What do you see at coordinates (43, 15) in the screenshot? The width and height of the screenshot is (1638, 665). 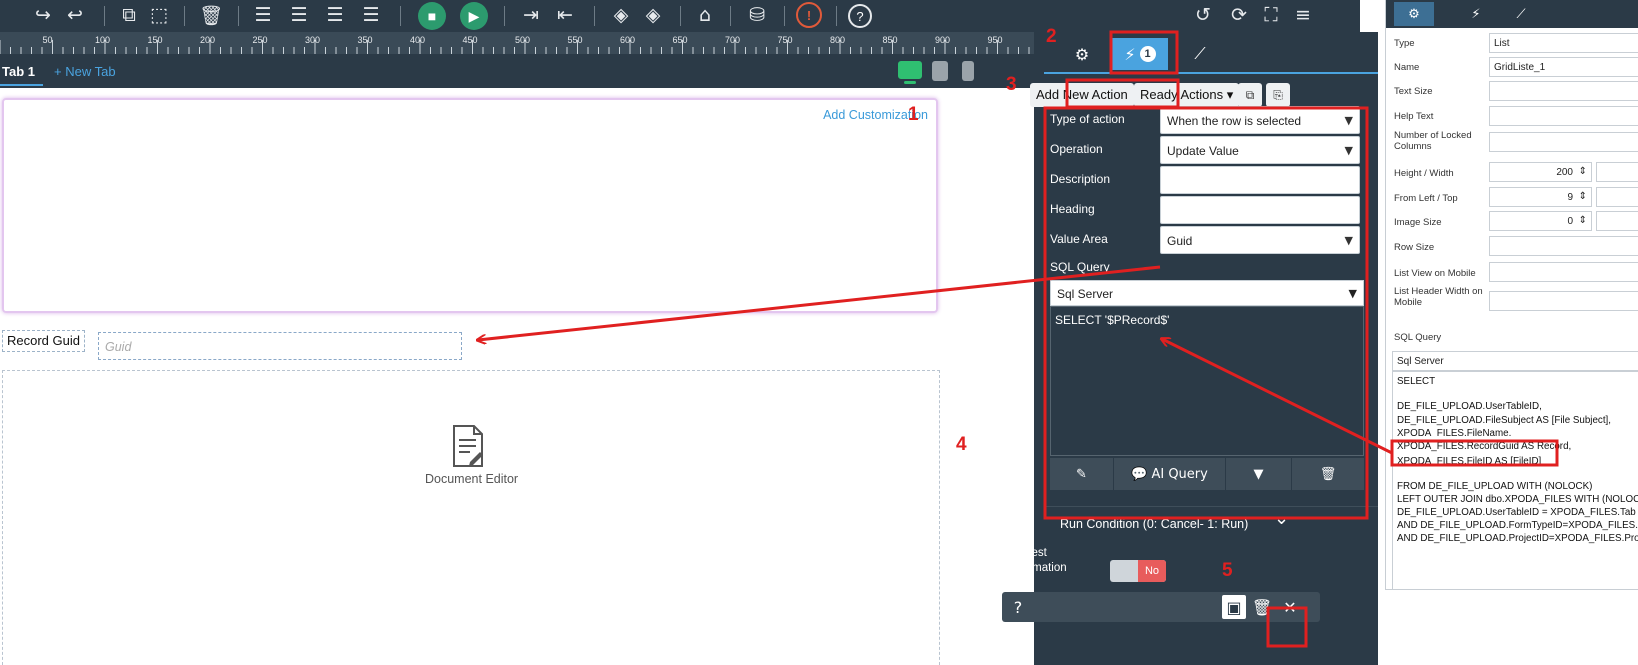 I see `redo-icon: ↪` at bounding box center [43, 15].